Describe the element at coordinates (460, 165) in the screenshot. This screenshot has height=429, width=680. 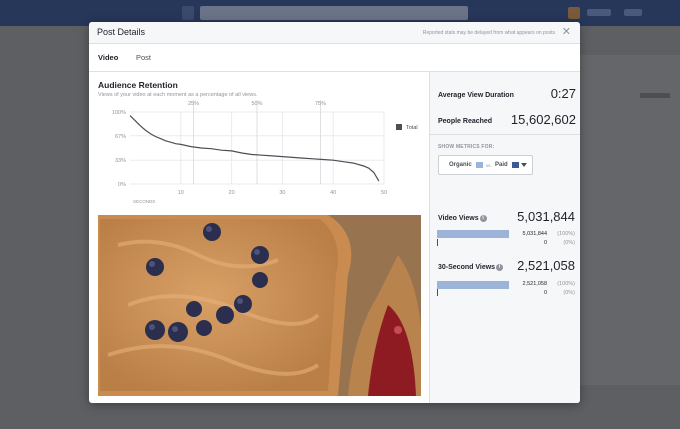
I see `organic-label: Organic` at that location.